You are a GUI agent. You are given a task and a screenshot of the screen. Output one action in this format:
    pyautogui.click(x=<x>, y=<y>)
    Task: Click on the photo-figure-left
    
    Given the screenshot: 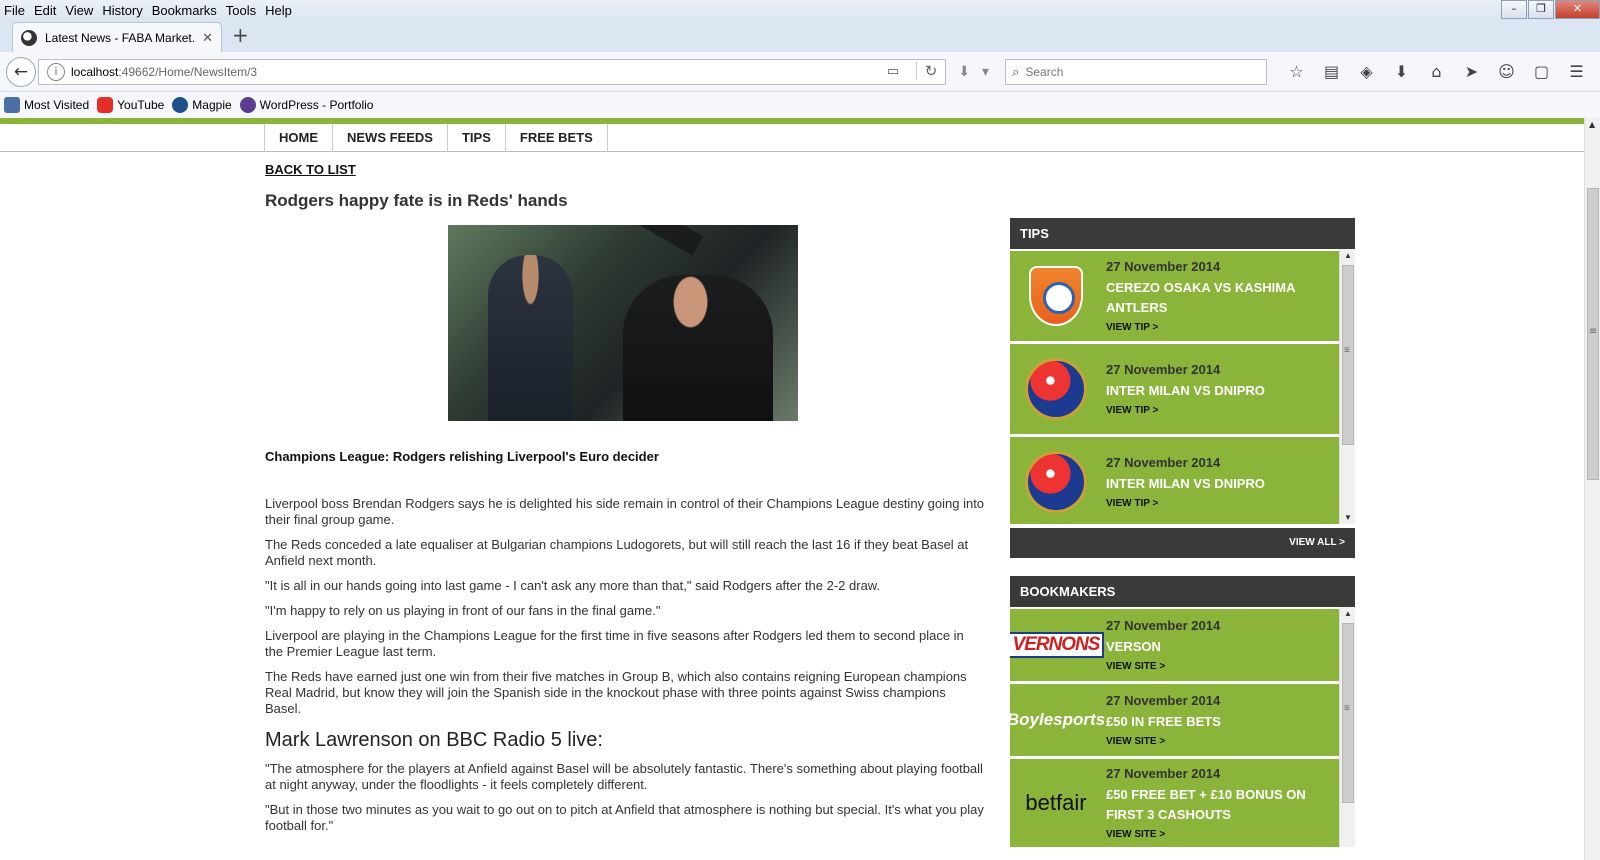 What is the action you would take?
    pyautogui.click(x=530, y=338)
    